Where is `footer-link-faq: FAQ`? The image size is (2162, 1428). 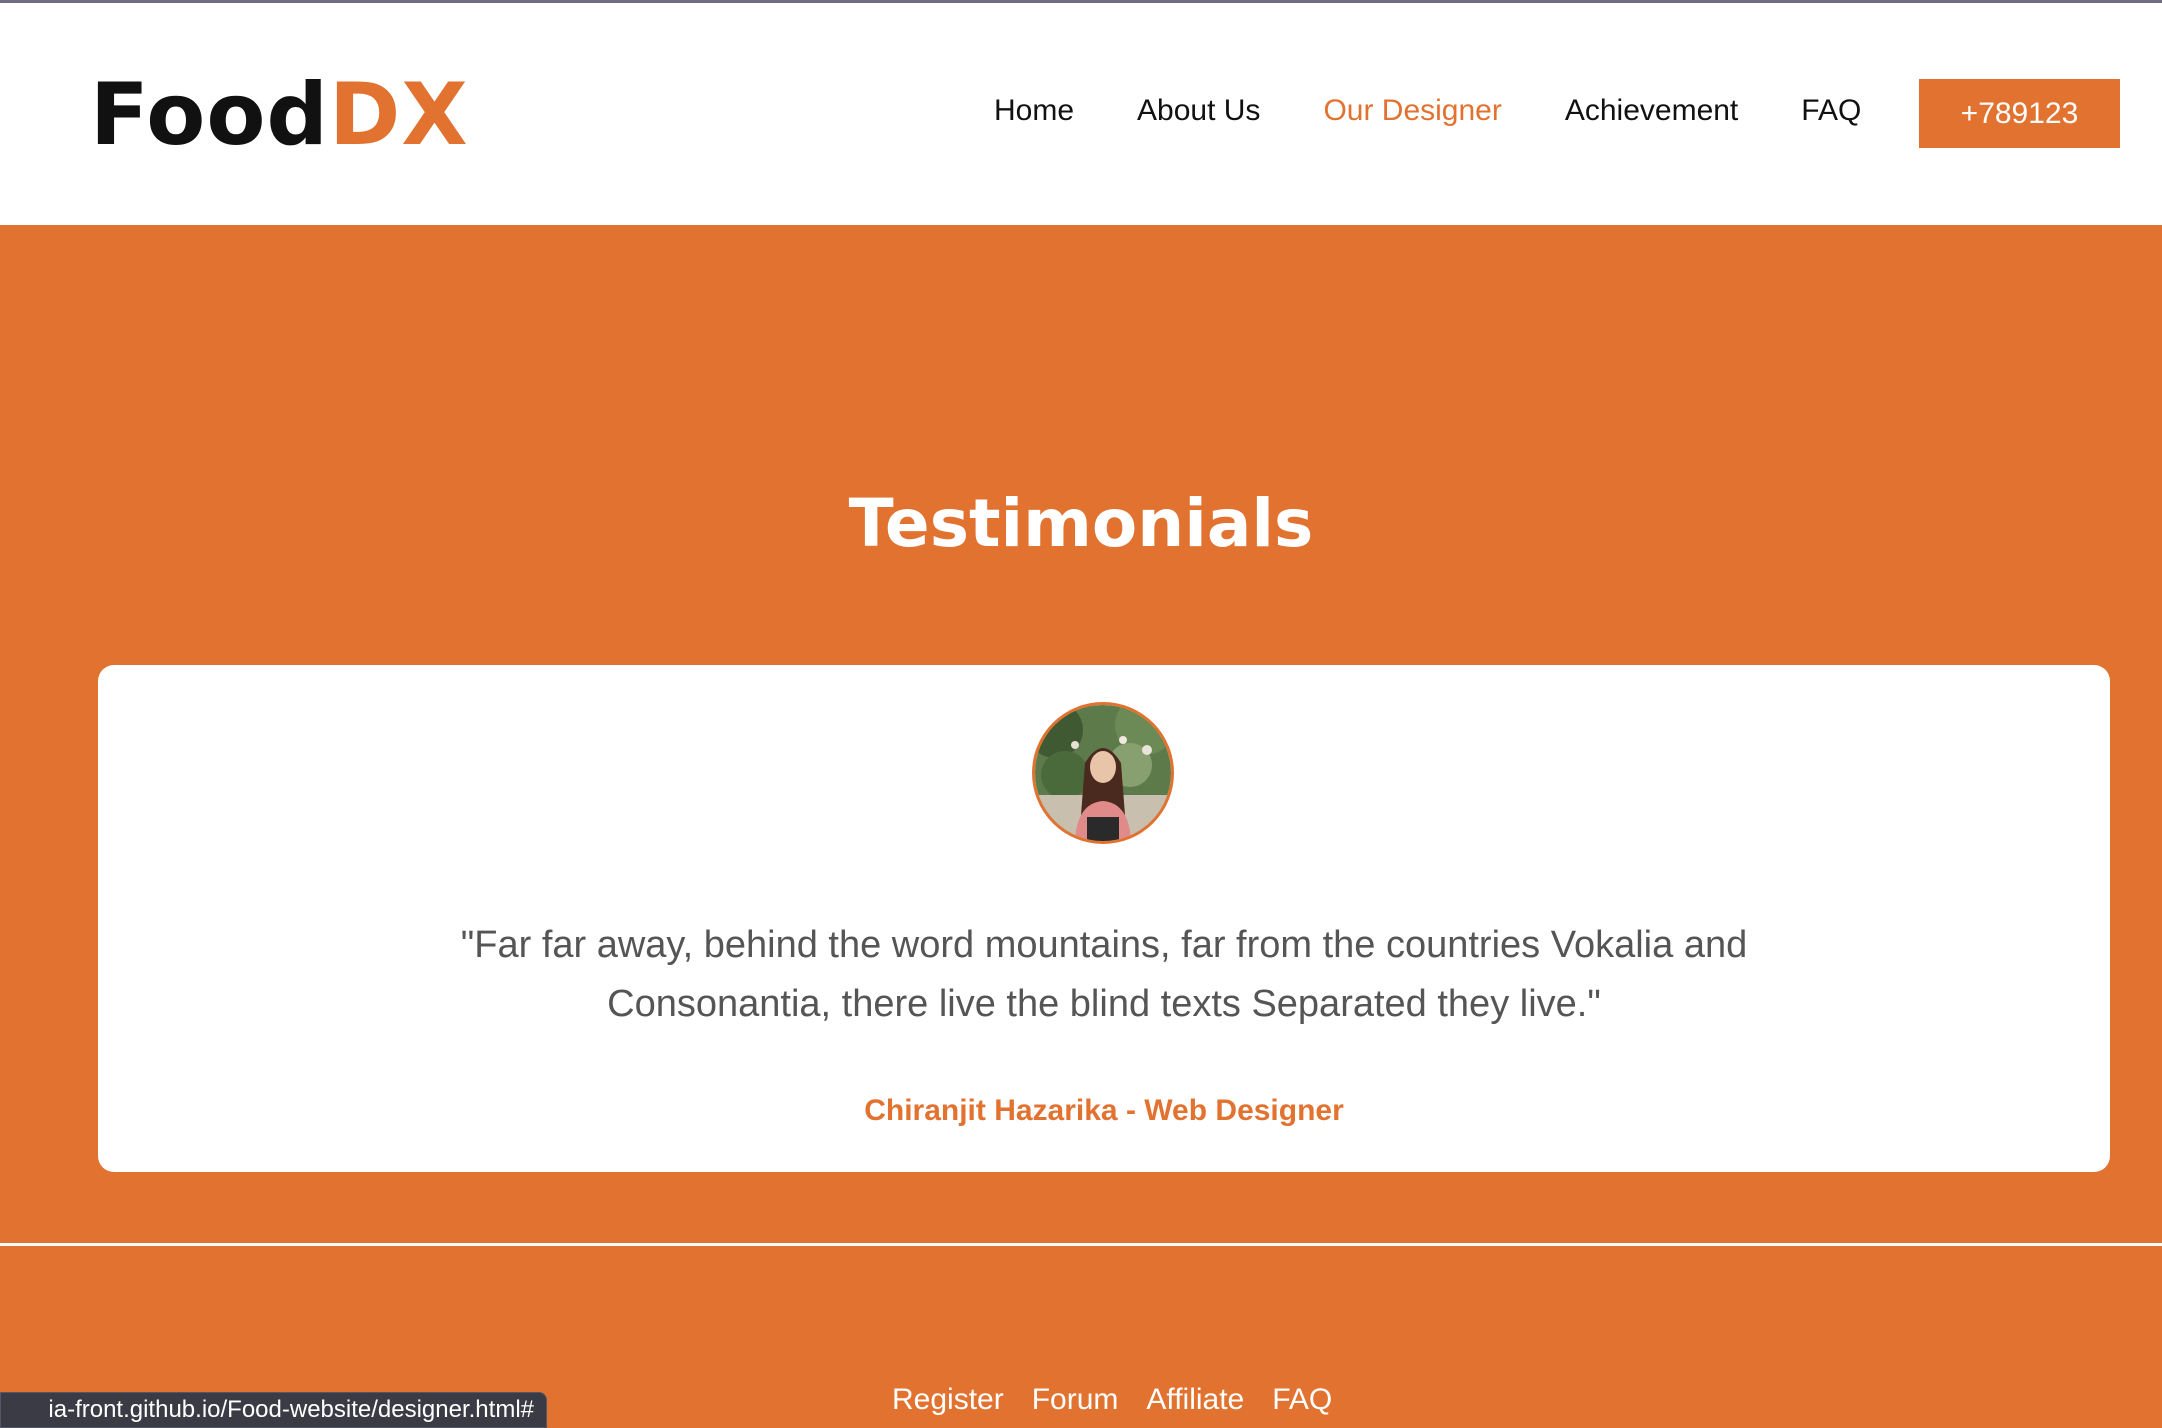
footer-link-faq: FAQ is located at coordinates (1302, 1400).